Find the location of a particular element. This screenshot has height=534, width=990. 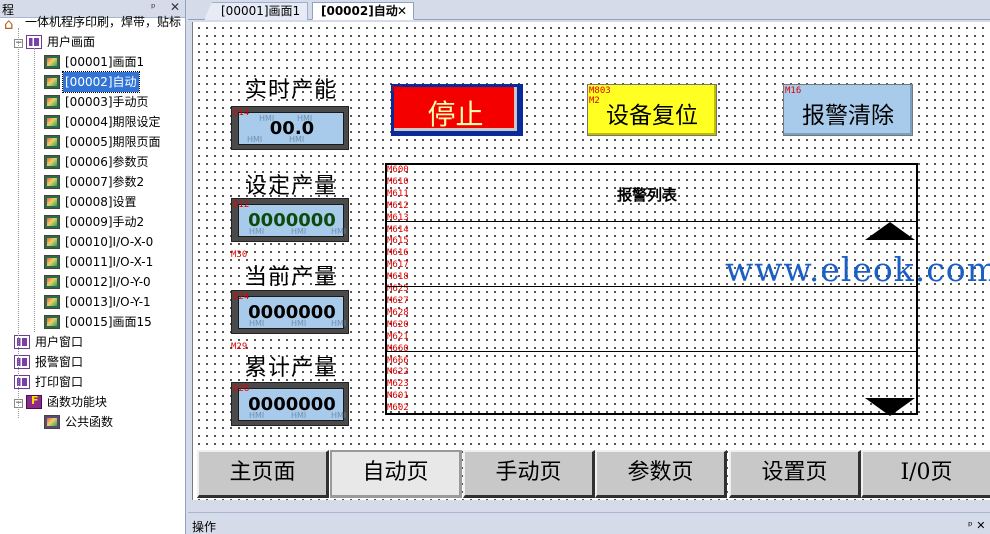

alarm-tag: M623 is located at coordinates (398, 384).